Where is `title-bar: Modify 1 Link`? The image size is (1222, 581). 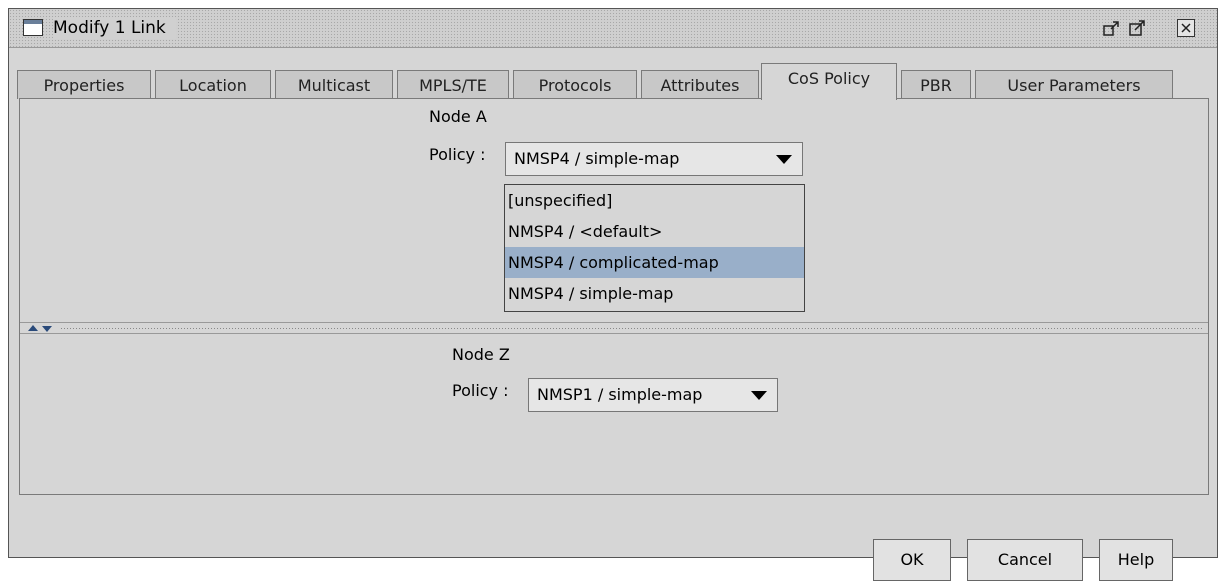
title-bar: Modify 1 Link is located at coordinates (613, 28).